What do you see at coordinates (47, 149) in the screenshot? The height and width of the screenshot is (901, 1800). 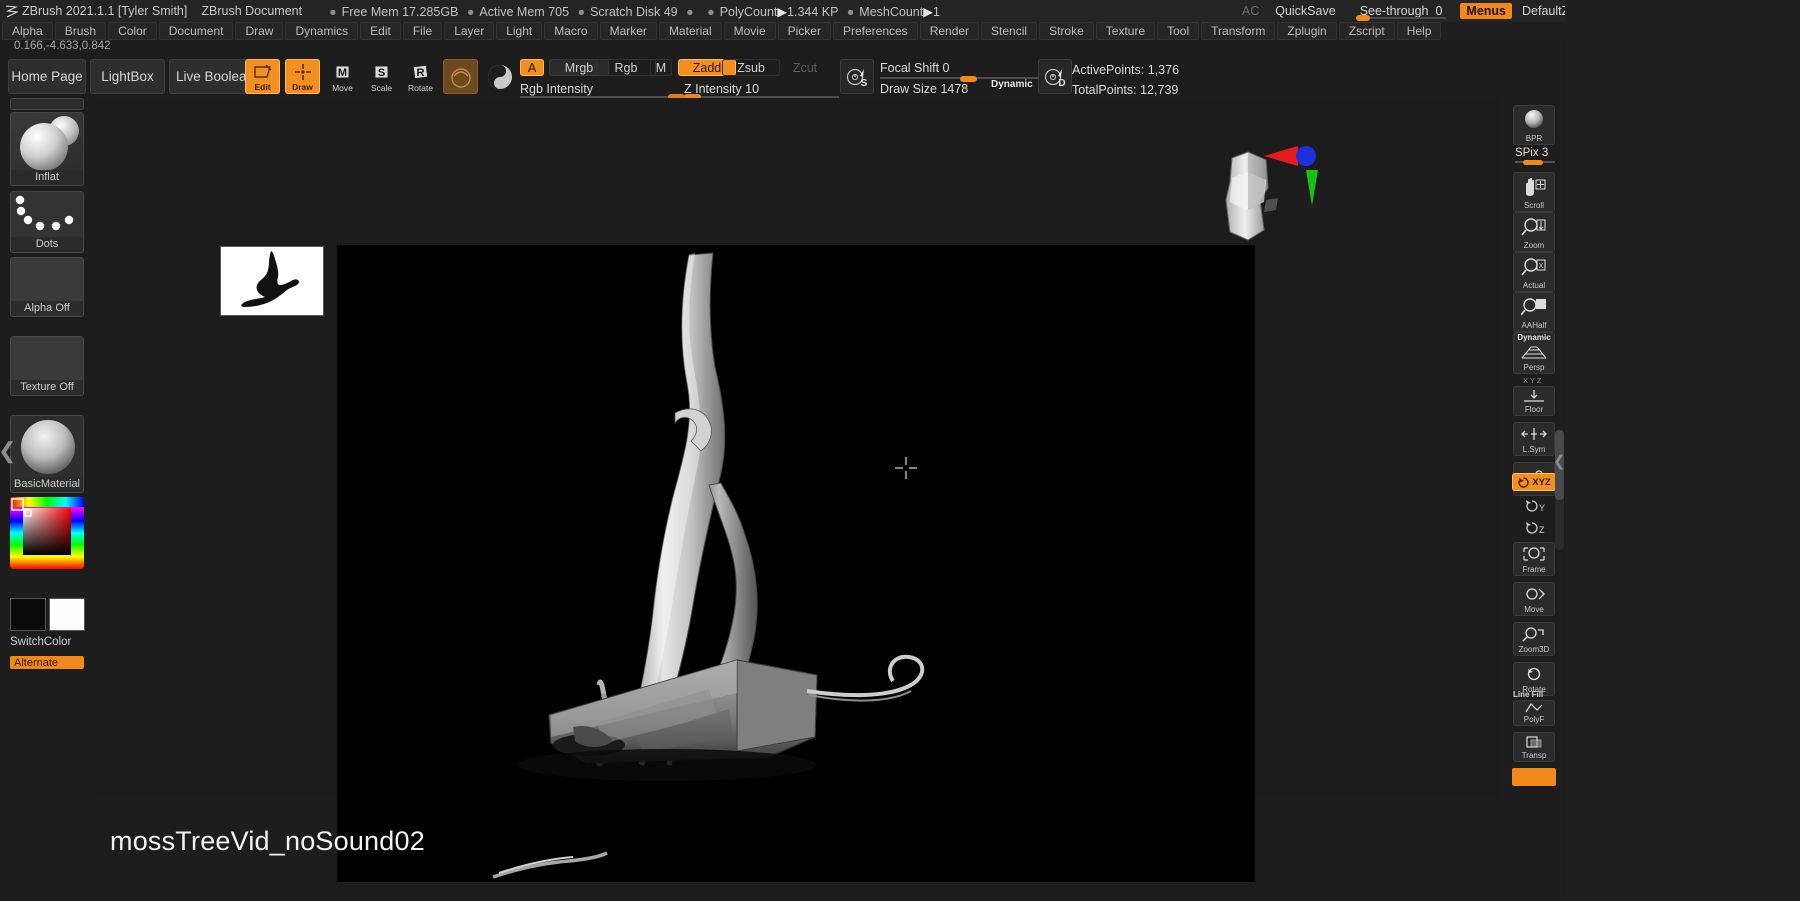 I see `brush-swatch: Inflat` at bounding box center [47, 149].